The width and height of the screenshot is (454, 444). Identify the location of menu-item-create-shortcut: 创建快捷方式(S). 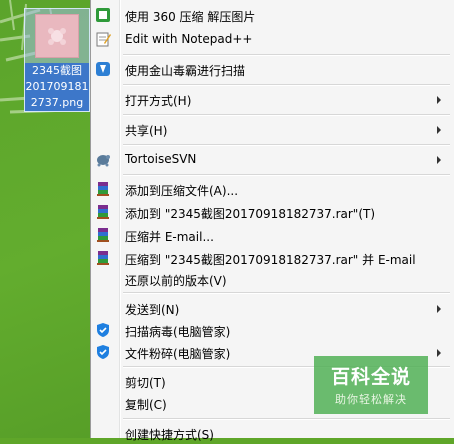
(272, 433).